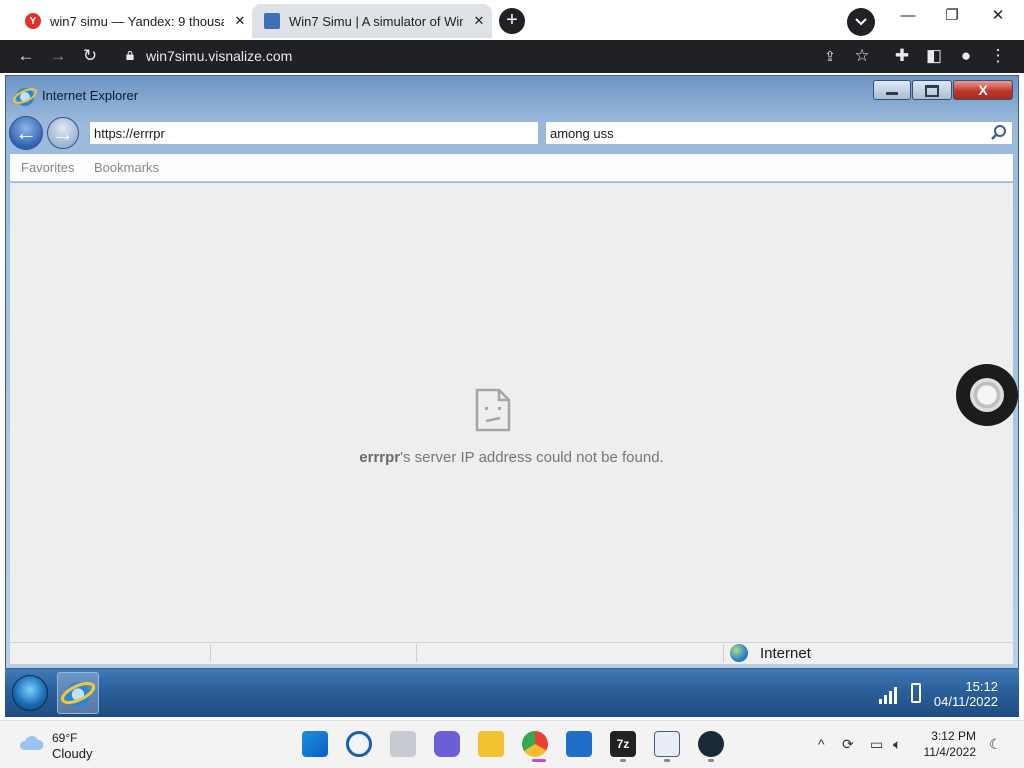 This screenshot has height=768, width=1024. I want to click on system-clock-date: 11/4/2022, so click(947, 752).